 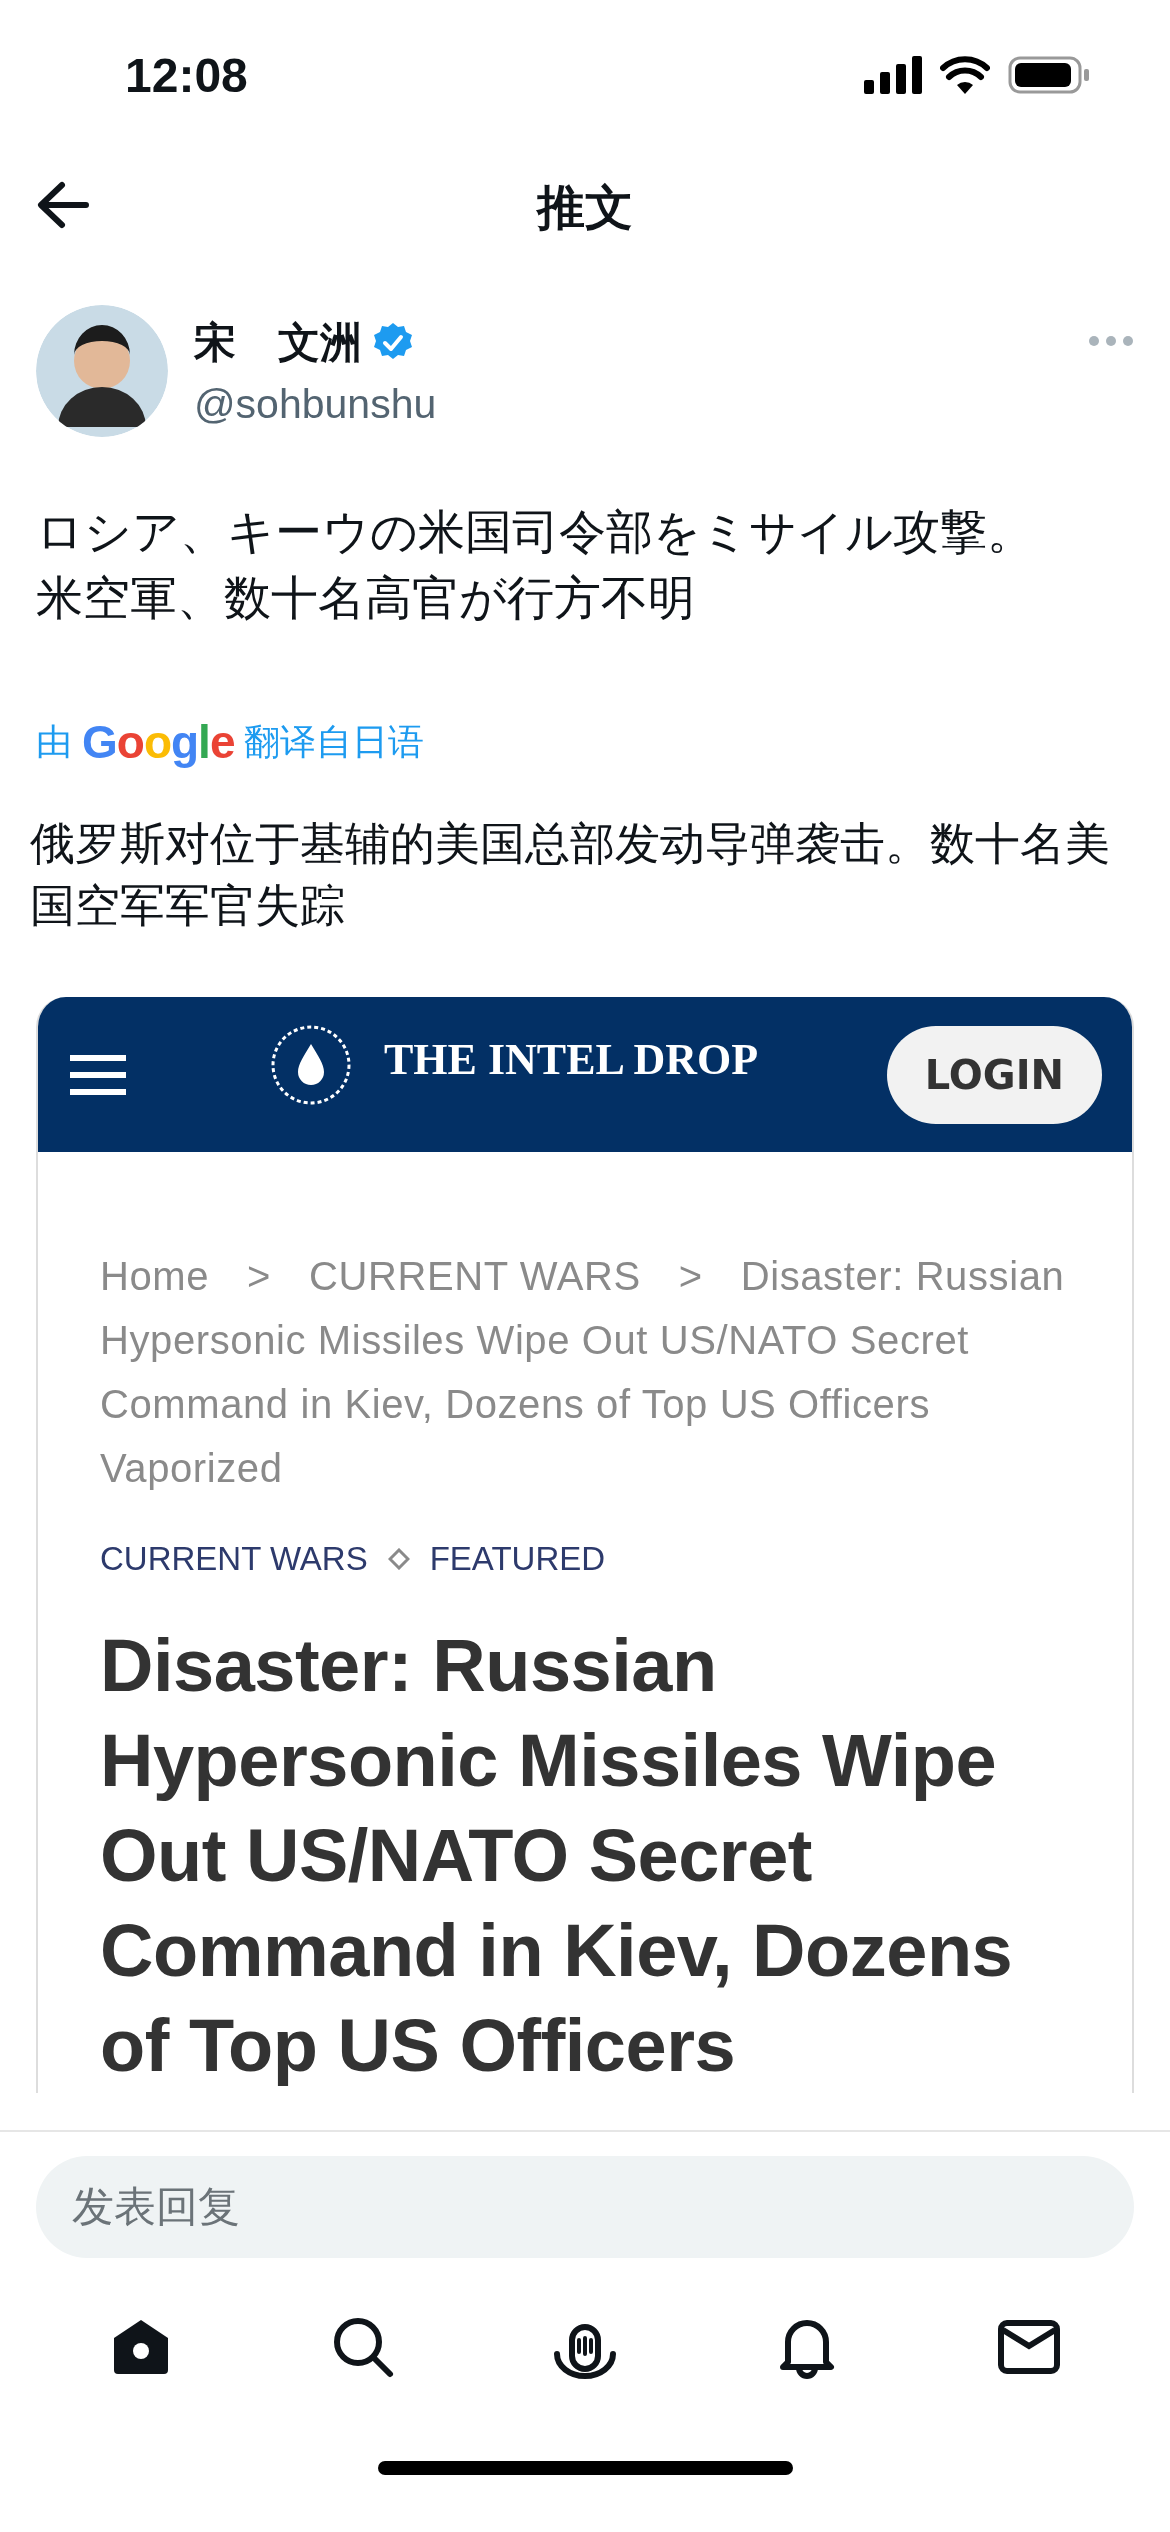 What do you see at coordinates (585, 207) in the screenshot?
I see `page-title: 推文` at bounding box center [585, 207].